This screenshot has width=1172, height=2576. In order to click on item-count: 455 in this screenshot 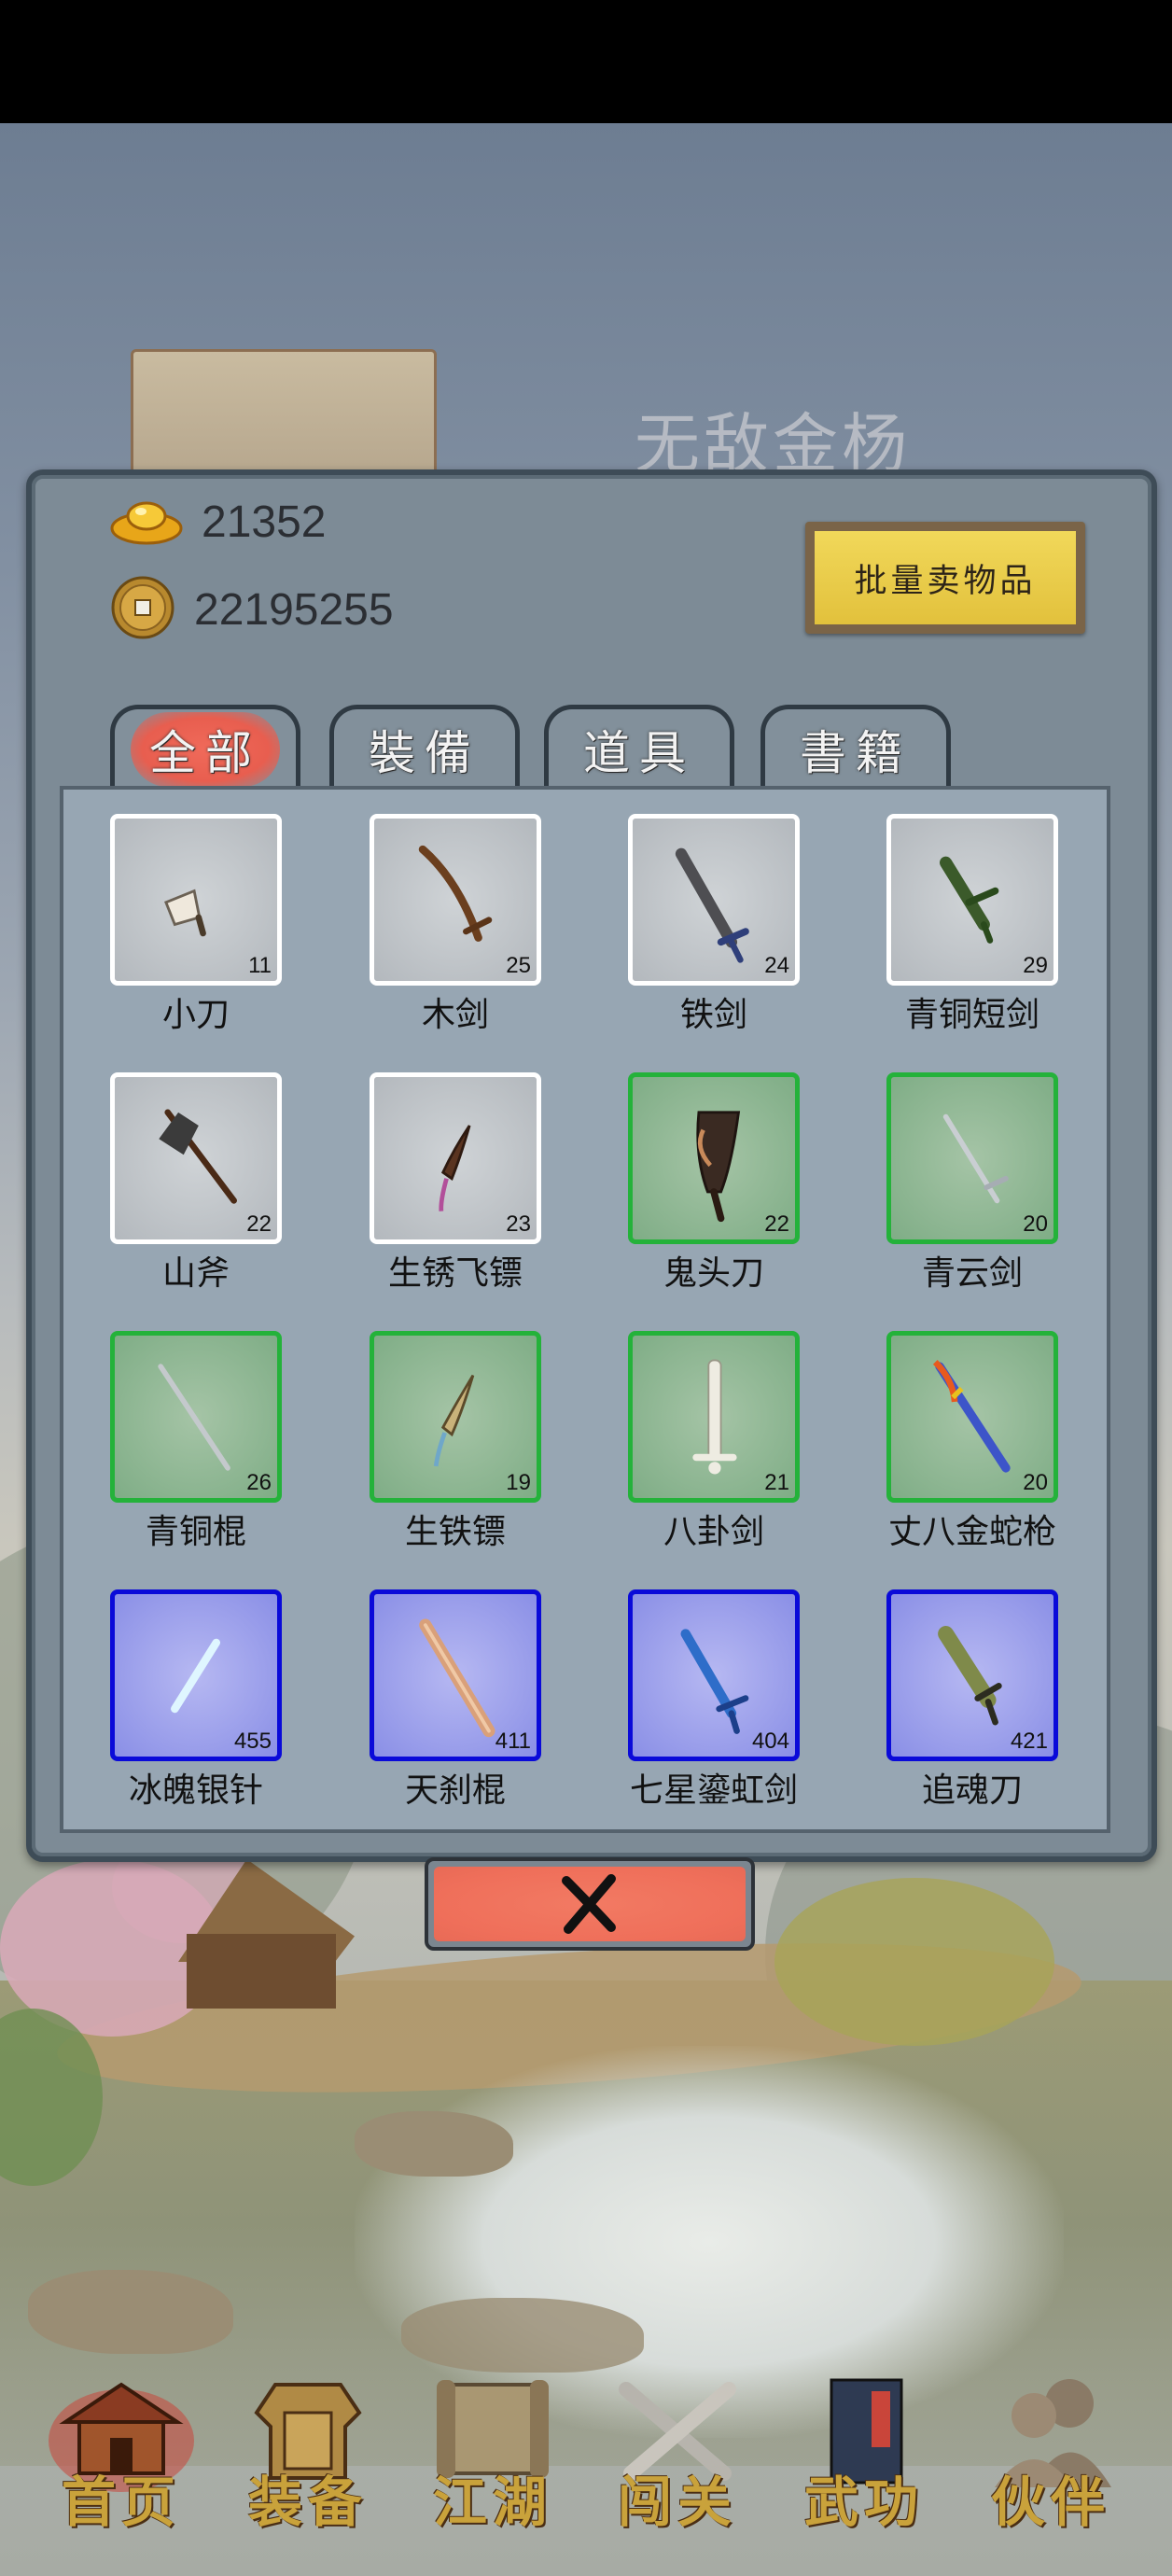, I will do `click(252, 1741)`.